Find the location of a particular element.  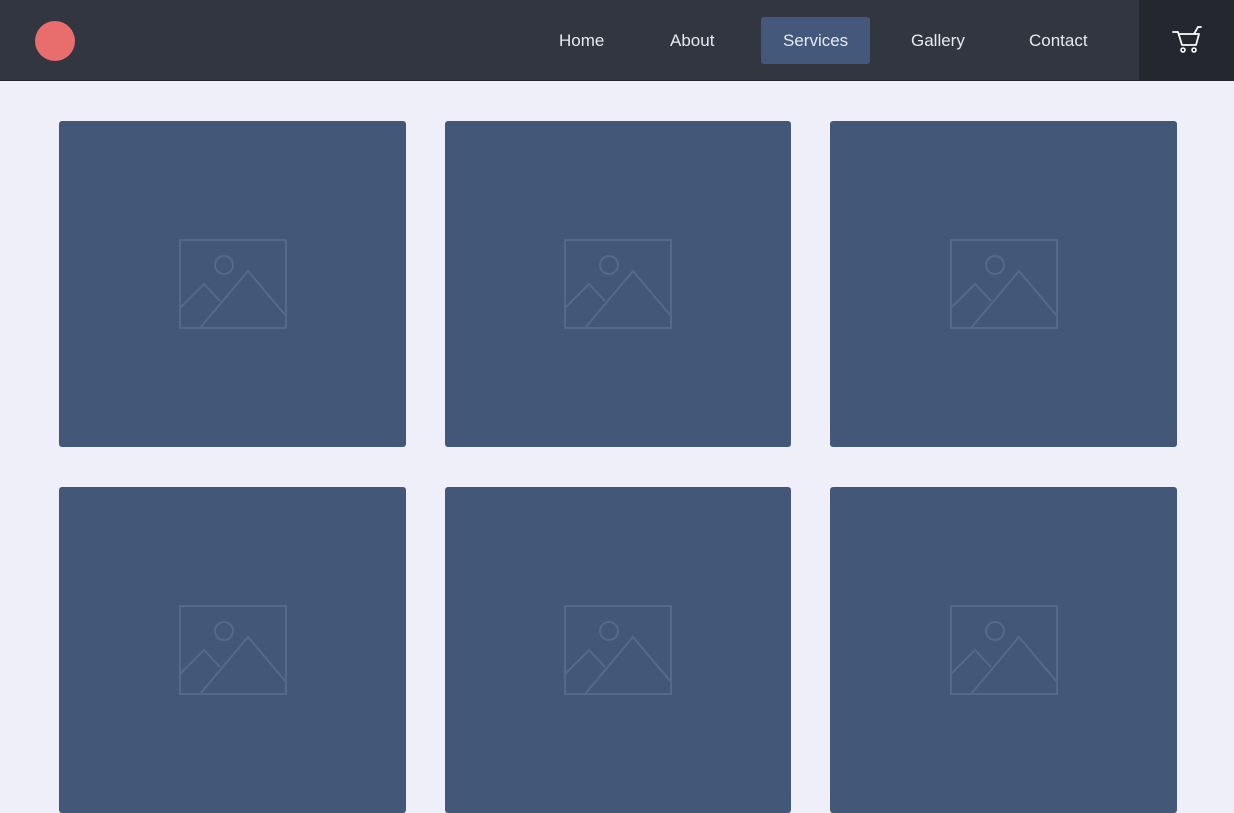

cart-button is located at coordinates (1186, 40).